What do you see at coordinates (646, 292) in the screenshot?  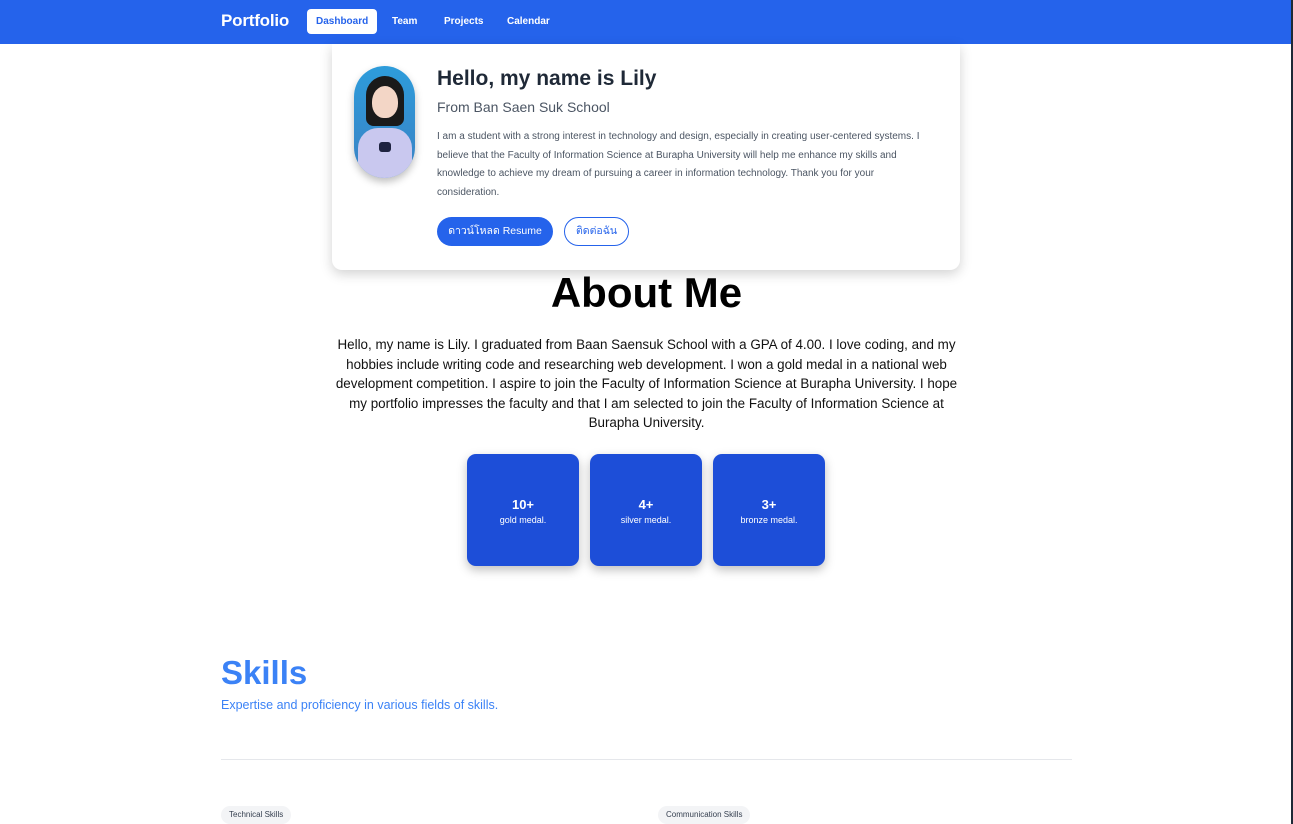 I see `about-title: About Me` at bounding box center [646, 292].